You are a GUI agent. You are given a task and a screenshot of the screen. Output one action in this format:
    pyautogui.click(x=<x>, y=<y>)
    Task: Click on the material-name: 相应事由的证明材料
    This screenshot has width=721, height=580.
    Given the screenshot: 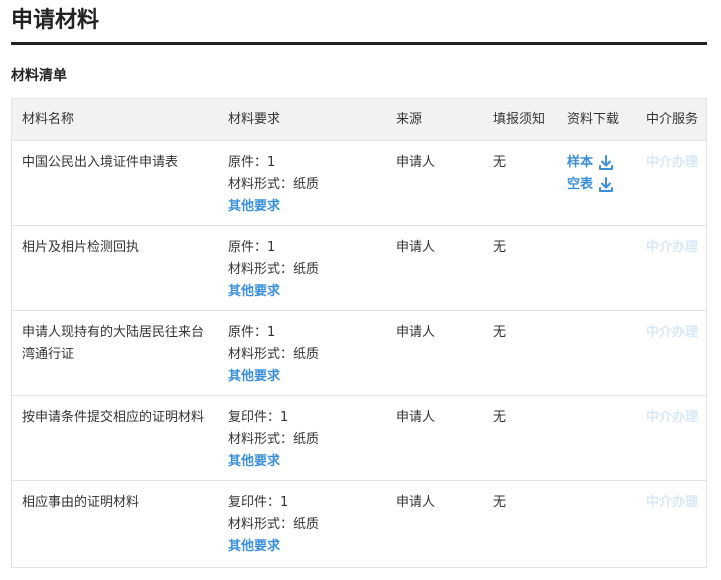 What is the action you would take?
    pyautogui.click(x=81, y=502)
    